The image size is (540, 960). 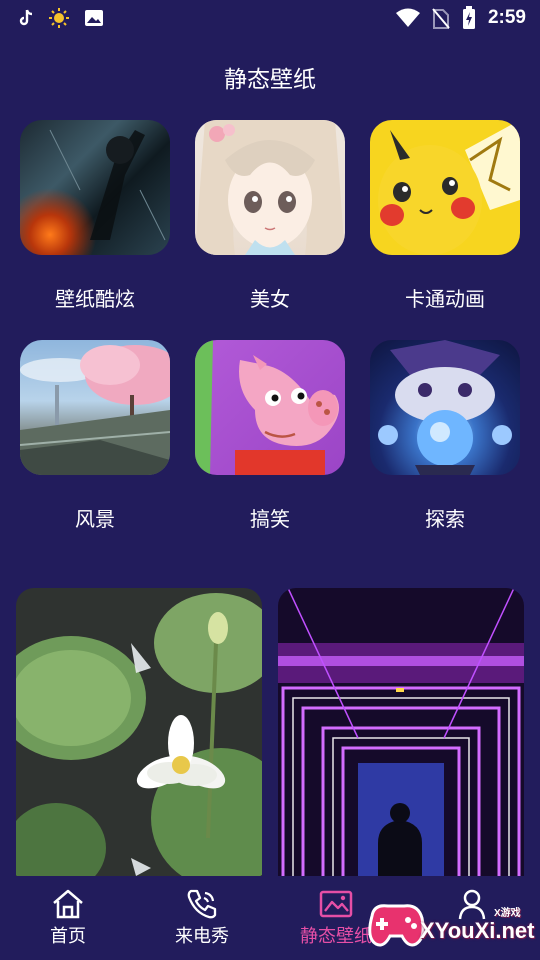 I want to click on category-label: 风景, so click(x=95, y=519).